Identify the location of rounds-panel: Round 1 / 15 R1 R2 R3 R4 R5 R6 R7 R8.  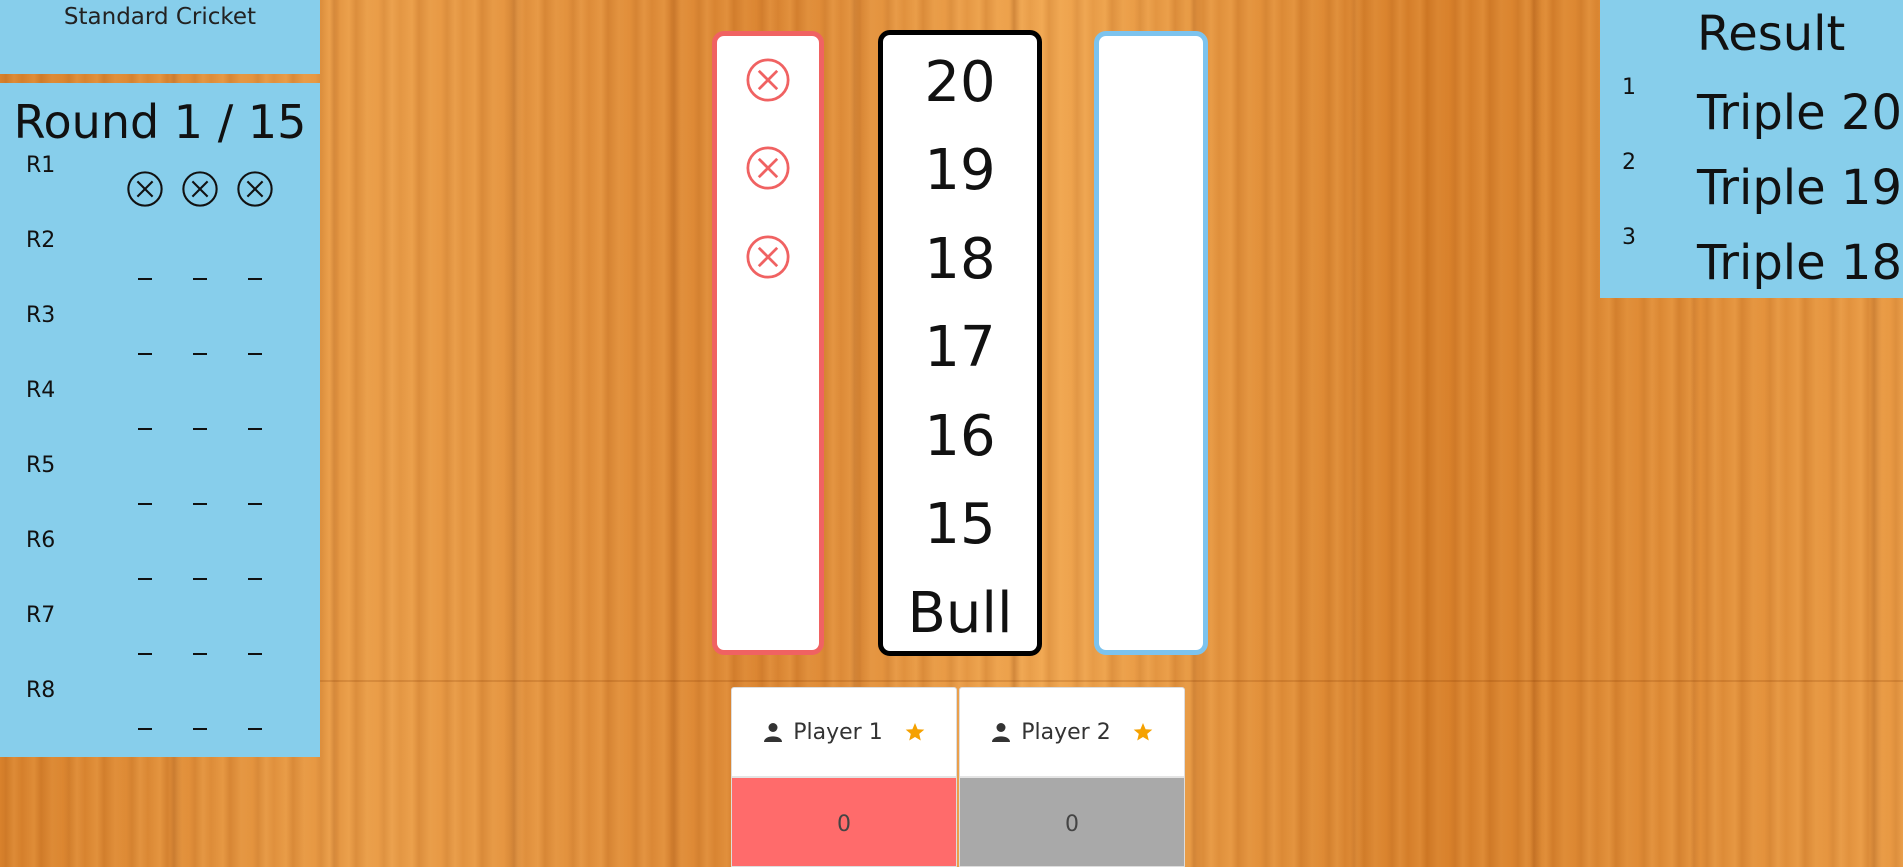
(160, 420).